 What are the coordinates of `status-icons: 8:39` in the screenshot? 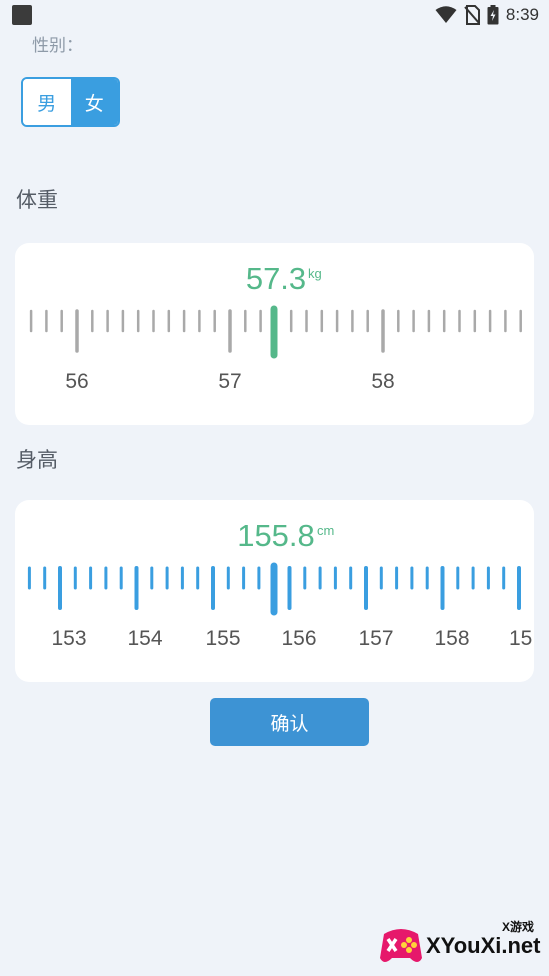 It's located at (487, 15).